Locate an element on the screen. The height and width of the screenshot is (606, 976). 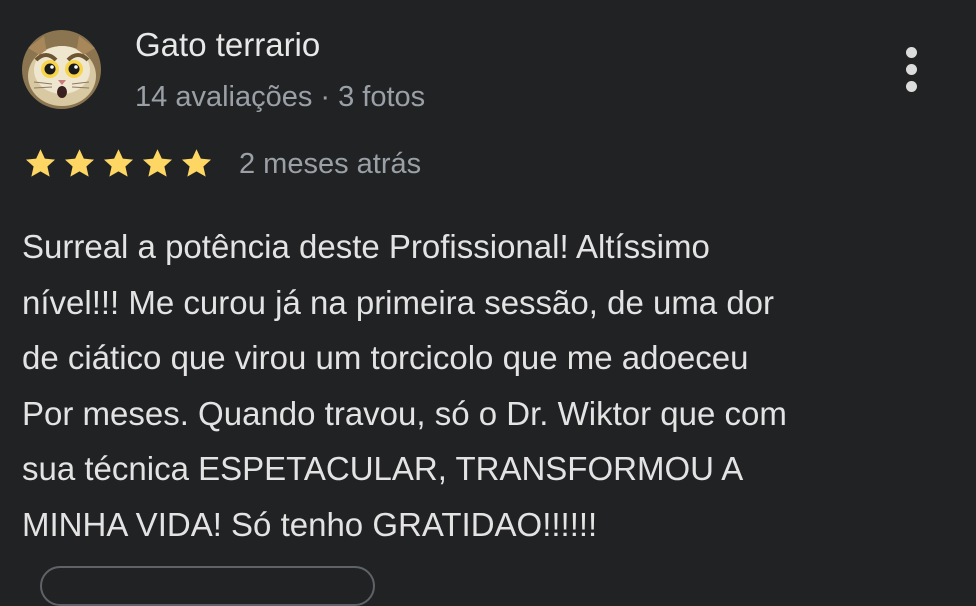
more-vert-icon is located at coordinates (911, 52).